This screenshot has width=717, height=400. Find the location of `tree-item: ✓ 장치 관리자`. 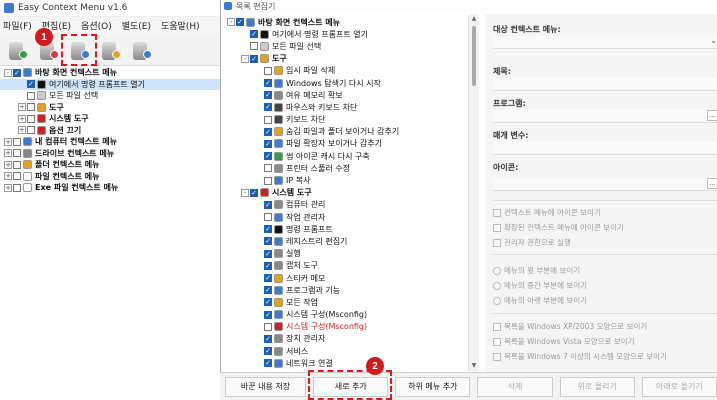

tree-item: ✓ 장치 관리자 is located at coordinates (346, 339).